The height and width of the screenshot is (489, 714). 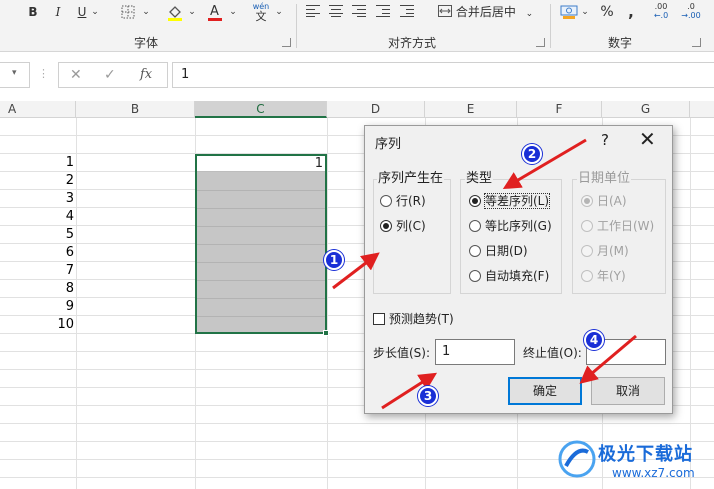 I want to click on fill-bucket-icon, so click(x=175, y=13).